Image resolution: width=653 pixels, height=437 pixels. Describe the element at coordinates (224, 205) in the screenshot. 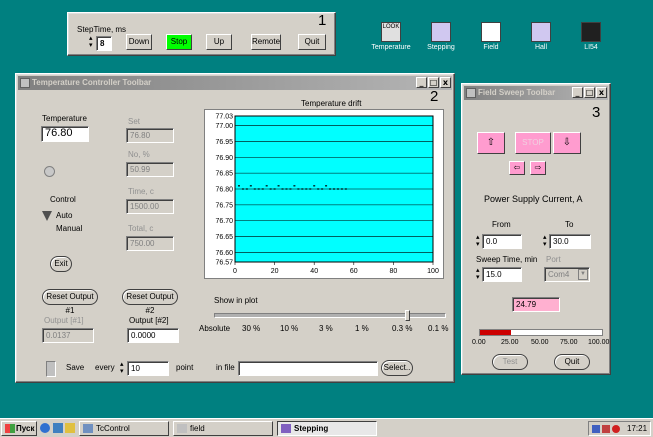

I see `y-tick-label: 76.75` at that location.